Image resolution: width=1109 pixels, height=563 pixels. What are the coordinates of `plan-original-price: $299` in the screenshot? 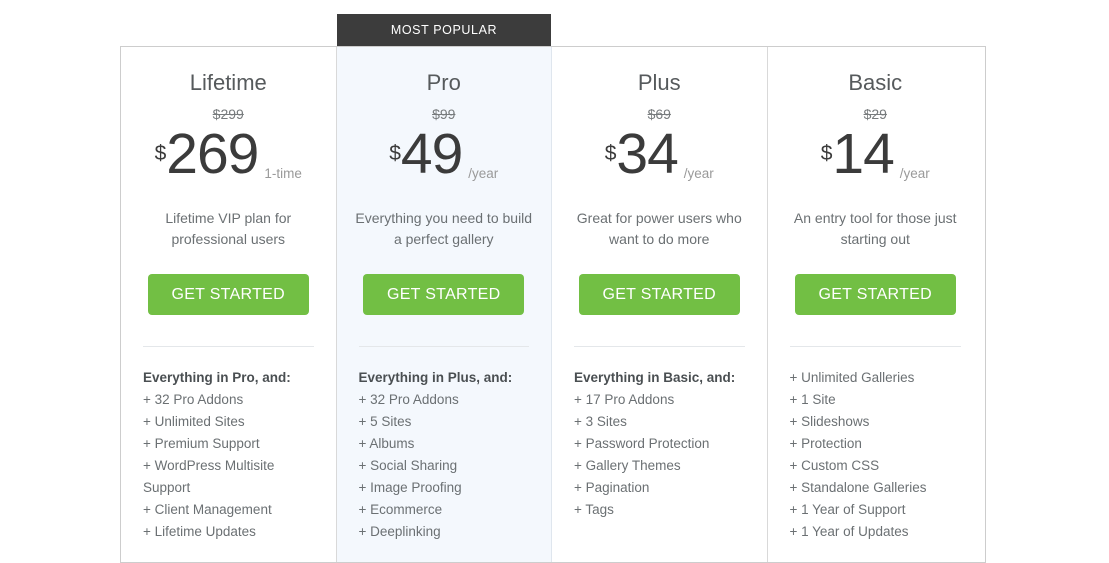 It's located at (228, 114).